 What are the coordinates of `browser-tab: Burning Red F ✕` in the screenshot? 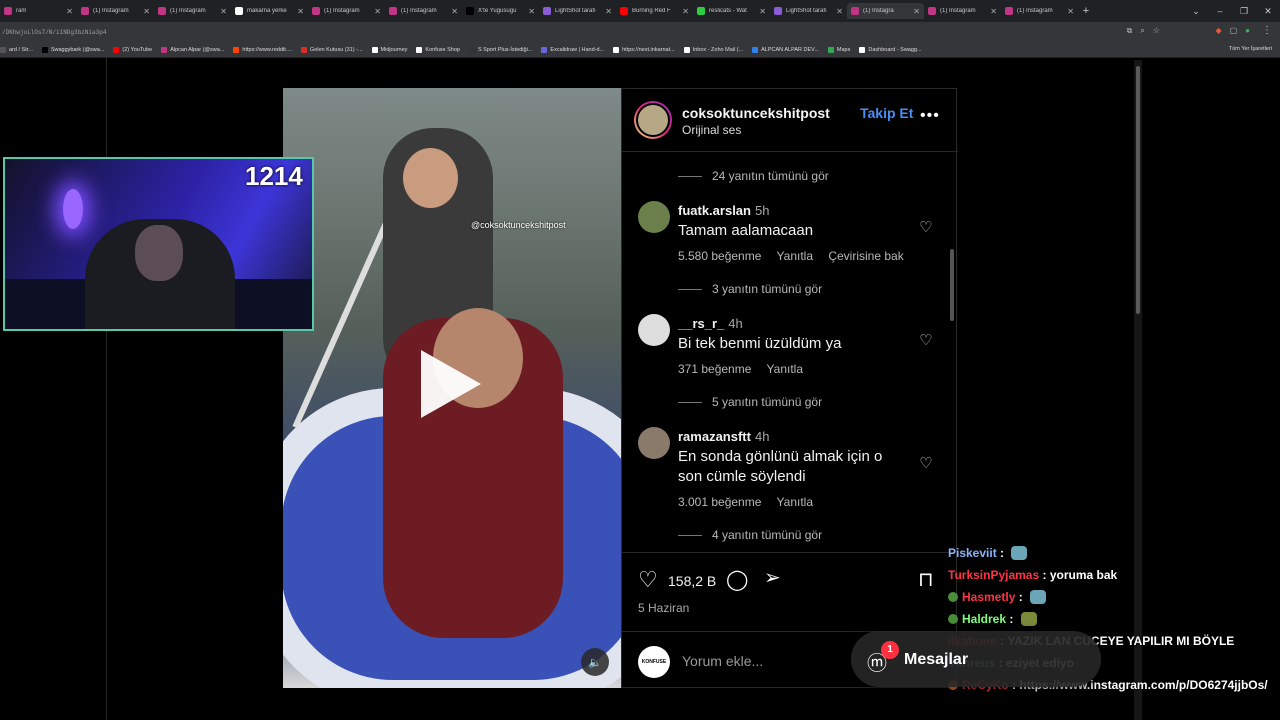 It's located at (654, 11).